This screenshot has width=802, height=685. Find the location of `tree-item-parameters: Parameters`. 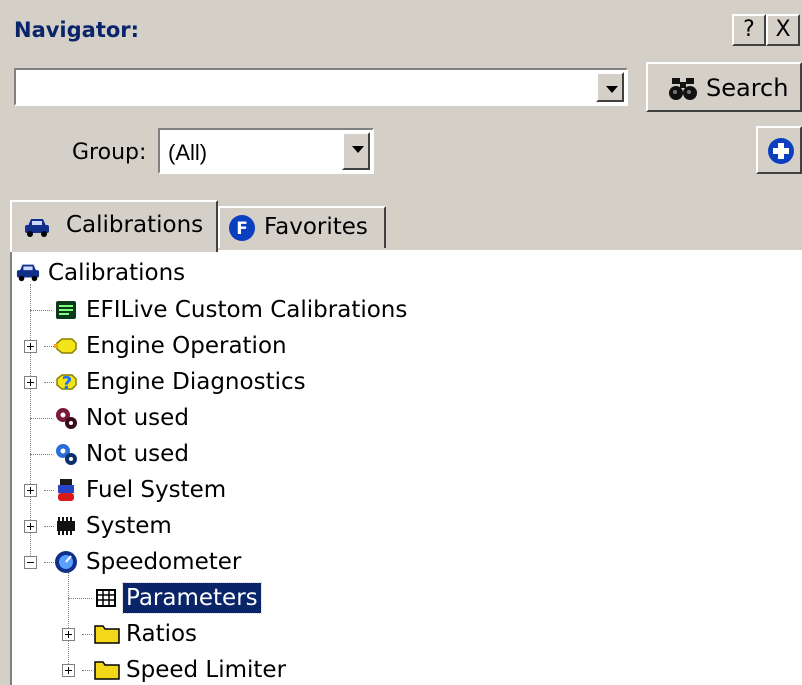

tree-item-parameters: Parameters is located at coordinates (178, 598).